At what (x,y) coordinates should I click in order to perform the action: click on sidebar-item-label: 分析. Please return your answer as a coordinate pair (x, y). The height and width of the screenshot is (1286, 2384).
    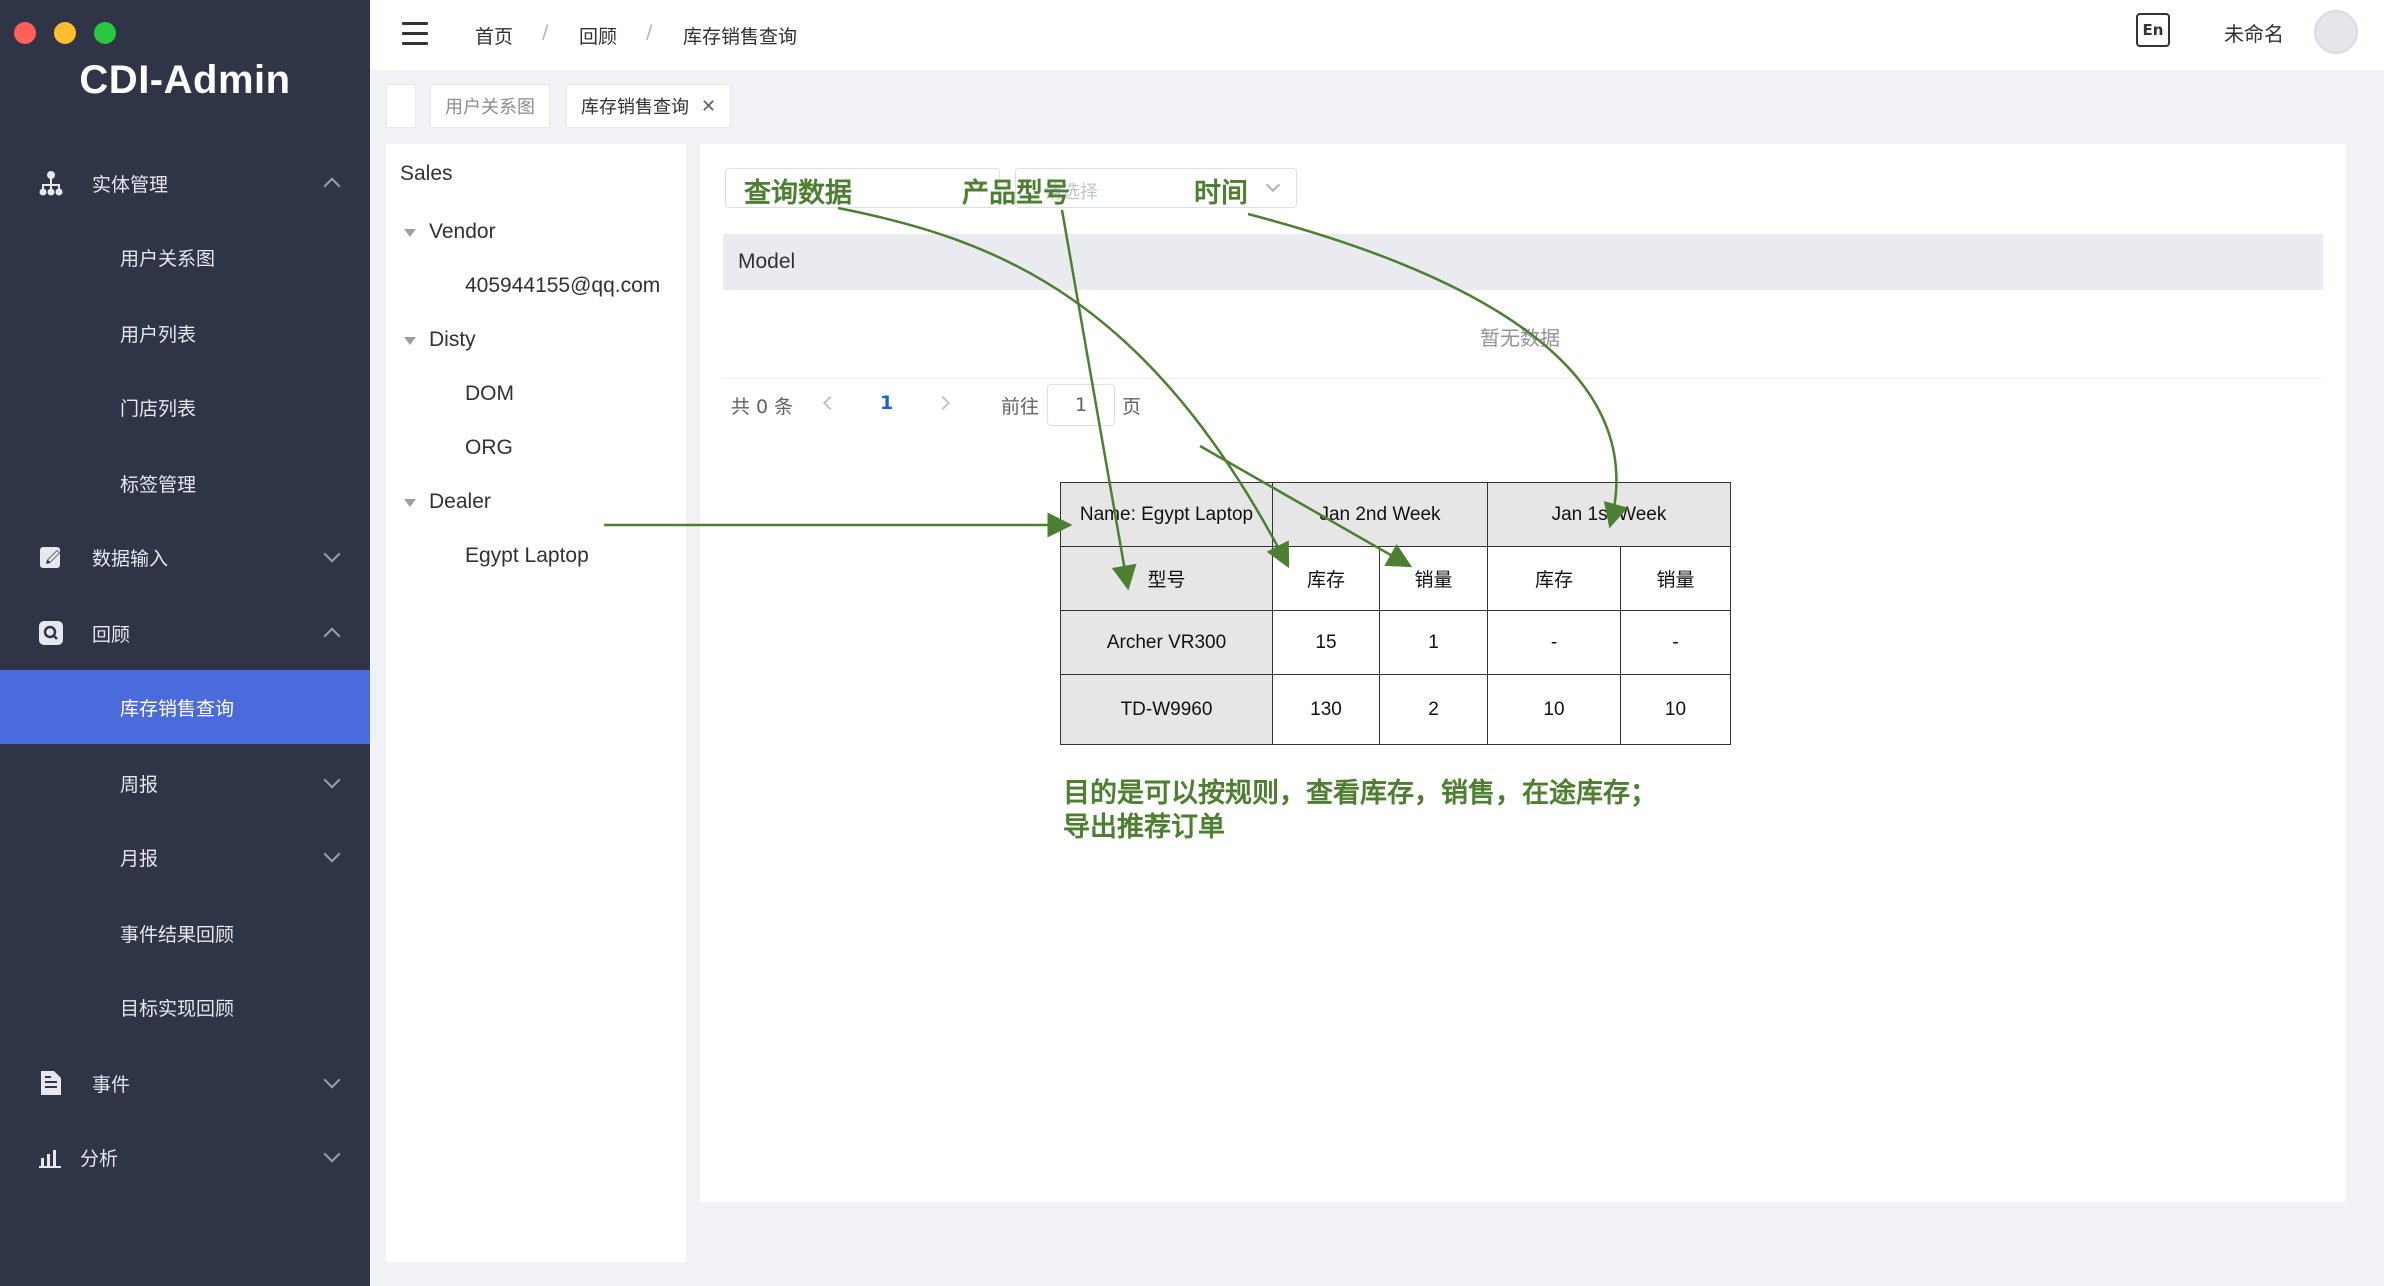
    Looking at the image, I should click on (99, 1158).